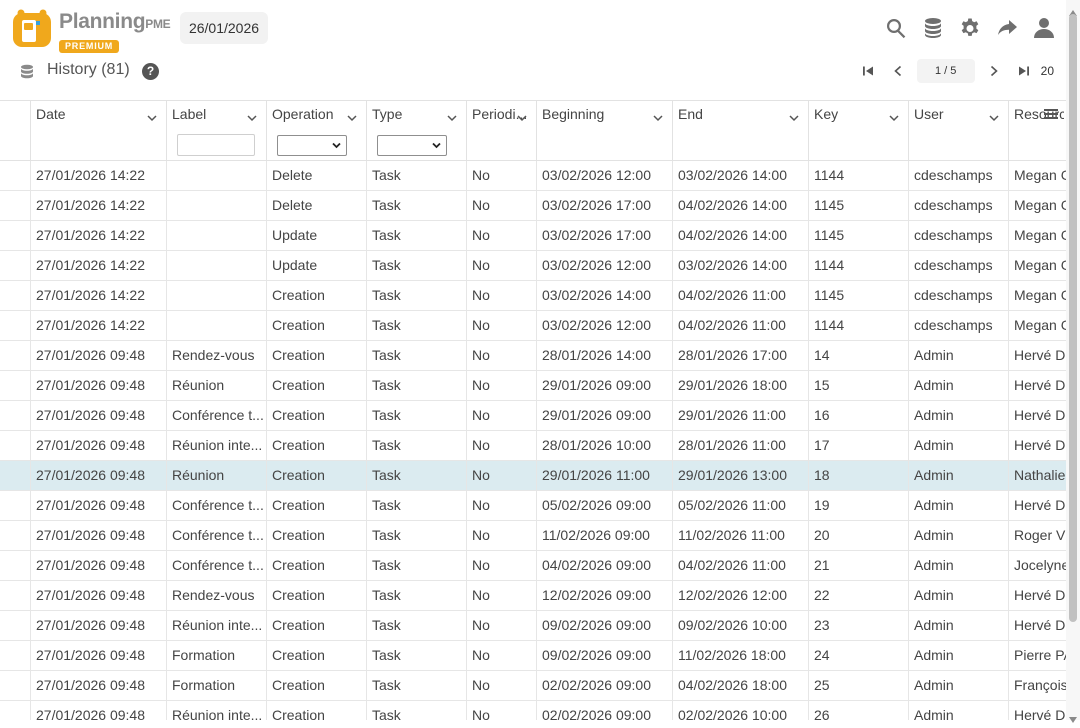 This screenshot has width=1080, height=728. What do you see at coordinates (216, 131) in the screenshot?
I see `column-header-label: Label` at bounding box center [216, 131].